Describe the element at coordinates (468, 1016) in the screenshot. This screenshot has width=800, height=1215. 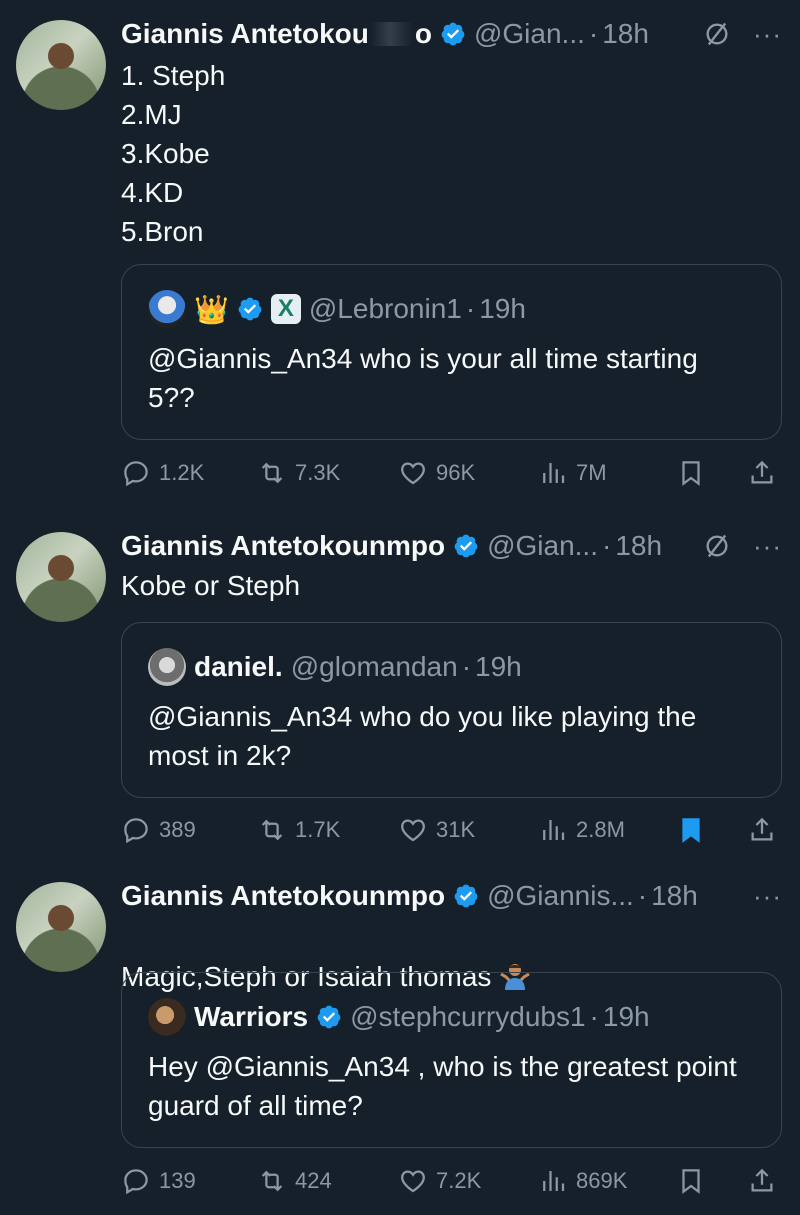
I see `quoted-handle: @stephcurrydubs1` at that location.